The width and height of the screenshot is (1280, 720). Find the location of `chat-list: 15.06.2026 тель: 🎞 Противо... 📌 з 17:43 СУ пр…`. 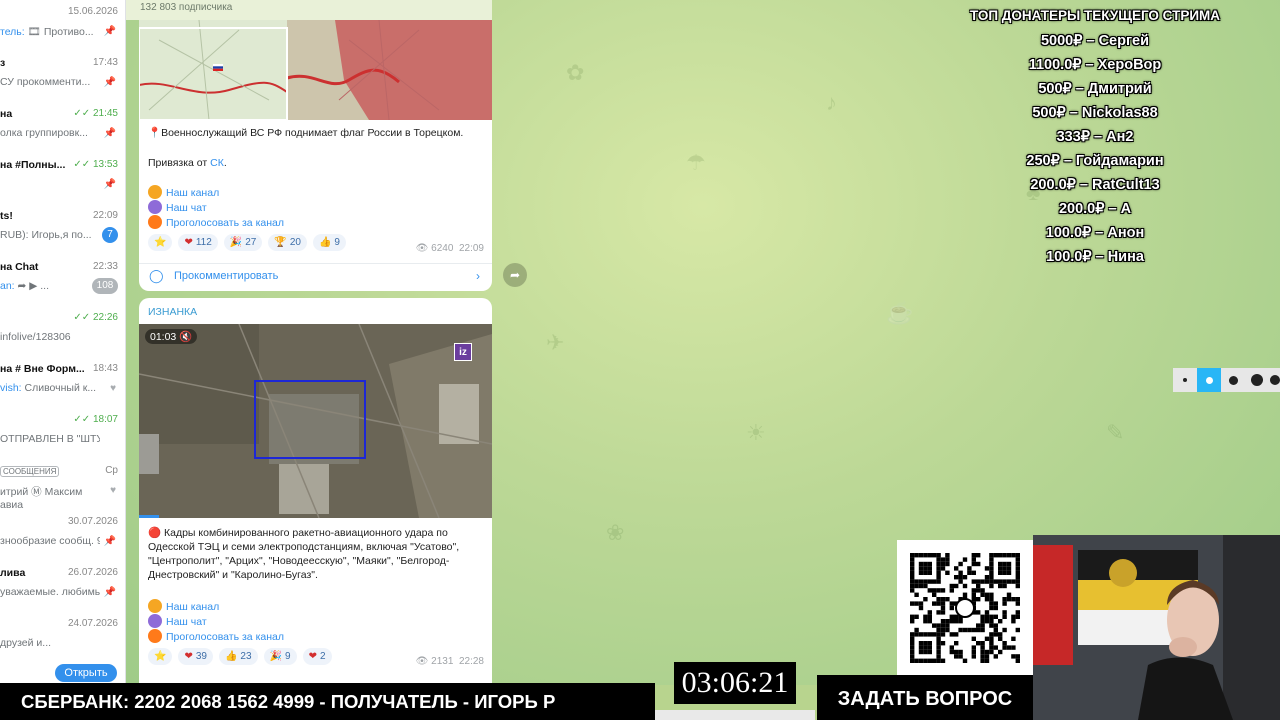

chat-list: 15.06.2026 тель: 🎞 Противо... 📌 з 17:43 СУ пр… is located at coordinates (63, 342).